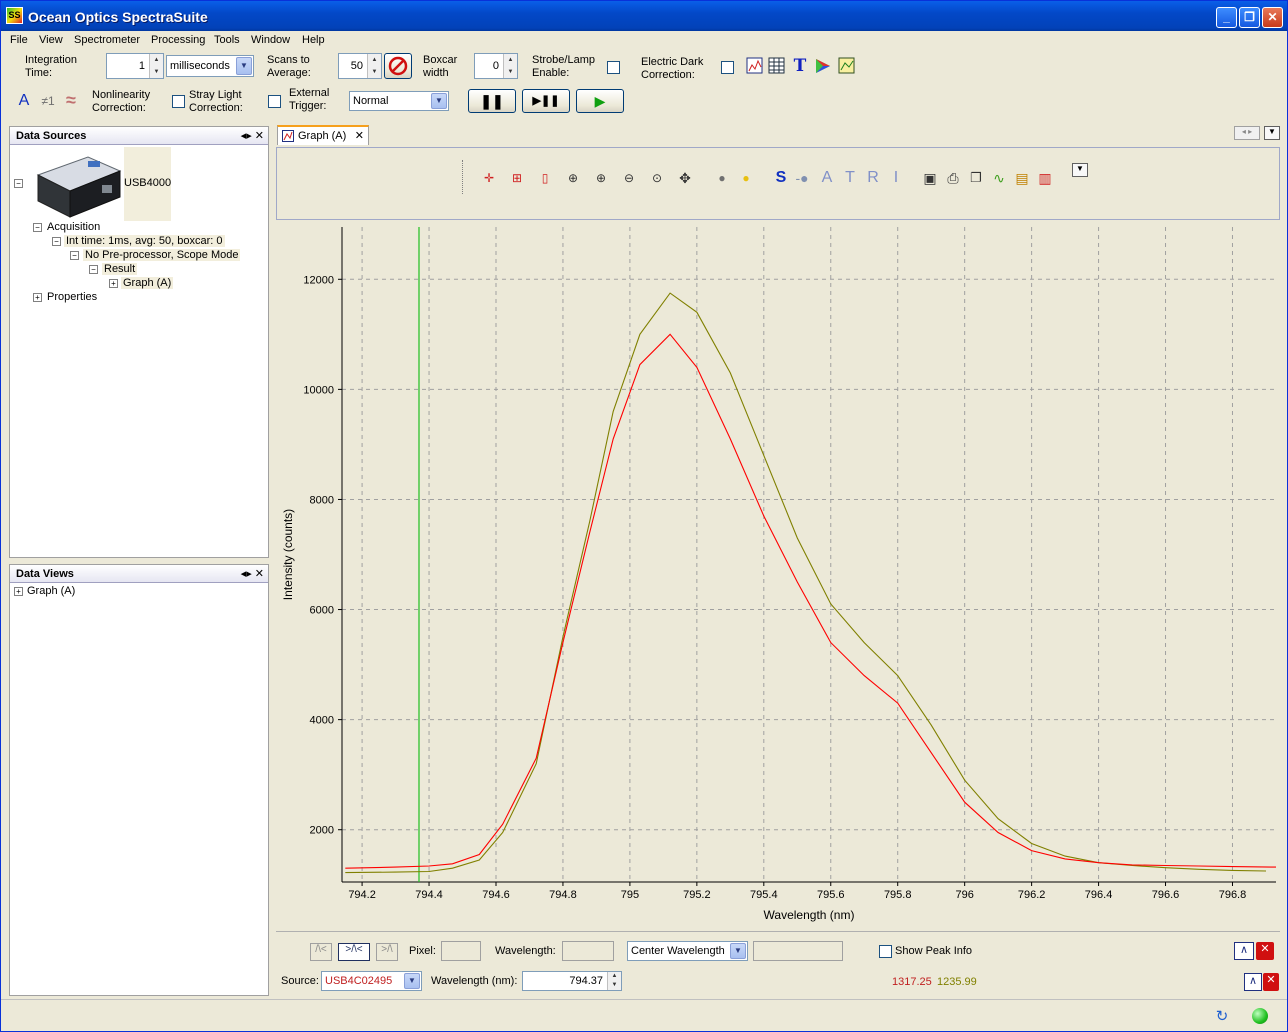 Image resolution: width=1288 pixels, height=1032 pixels. What do you see at coordinates (613, 67) in the screenshot?
I see `strobe-lamp-checkbox` at bounding box center [613, 67].